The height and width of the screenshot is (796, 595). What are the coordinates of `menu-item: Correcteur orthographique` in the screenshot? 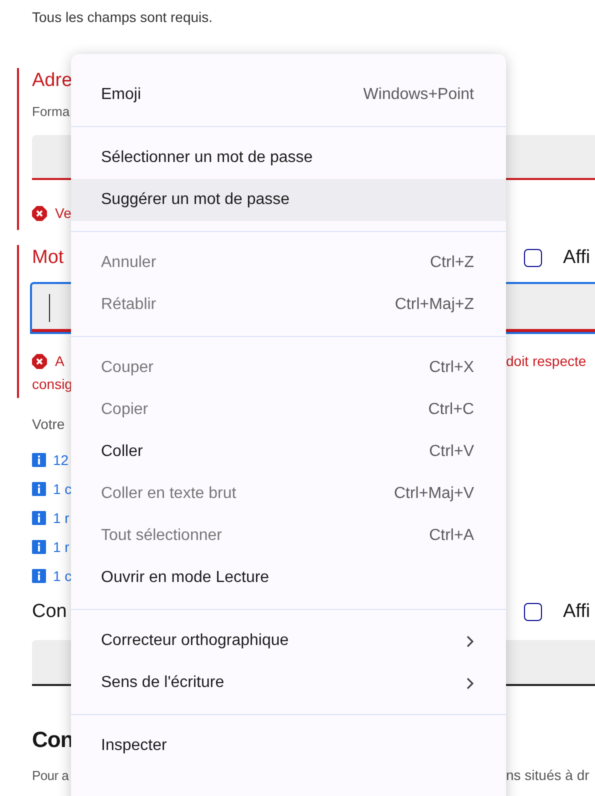 It's located at (288, 641).